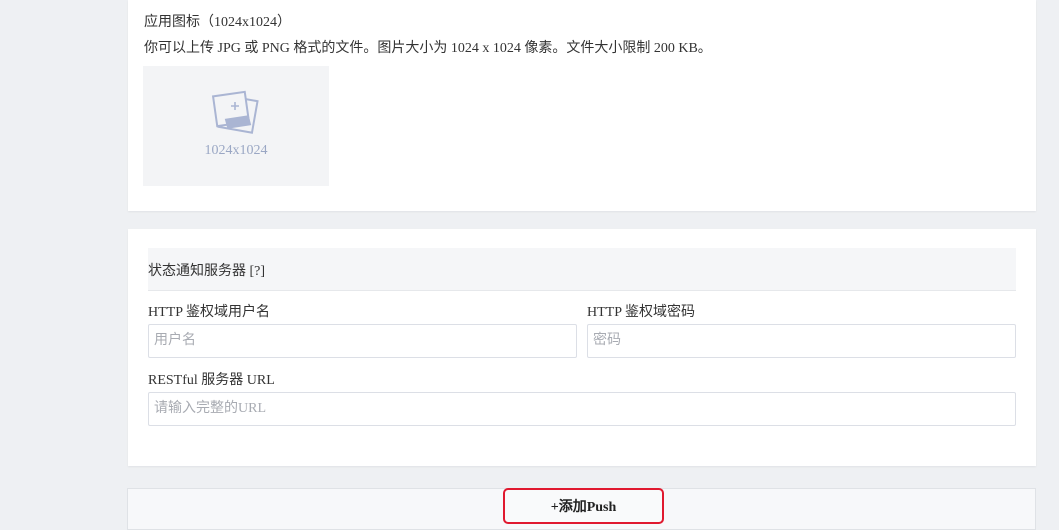 The width and height of the screenshot is (1059, 530). I want to click on status-server-header: 状态通知服务器 [?], so click(582, 269).